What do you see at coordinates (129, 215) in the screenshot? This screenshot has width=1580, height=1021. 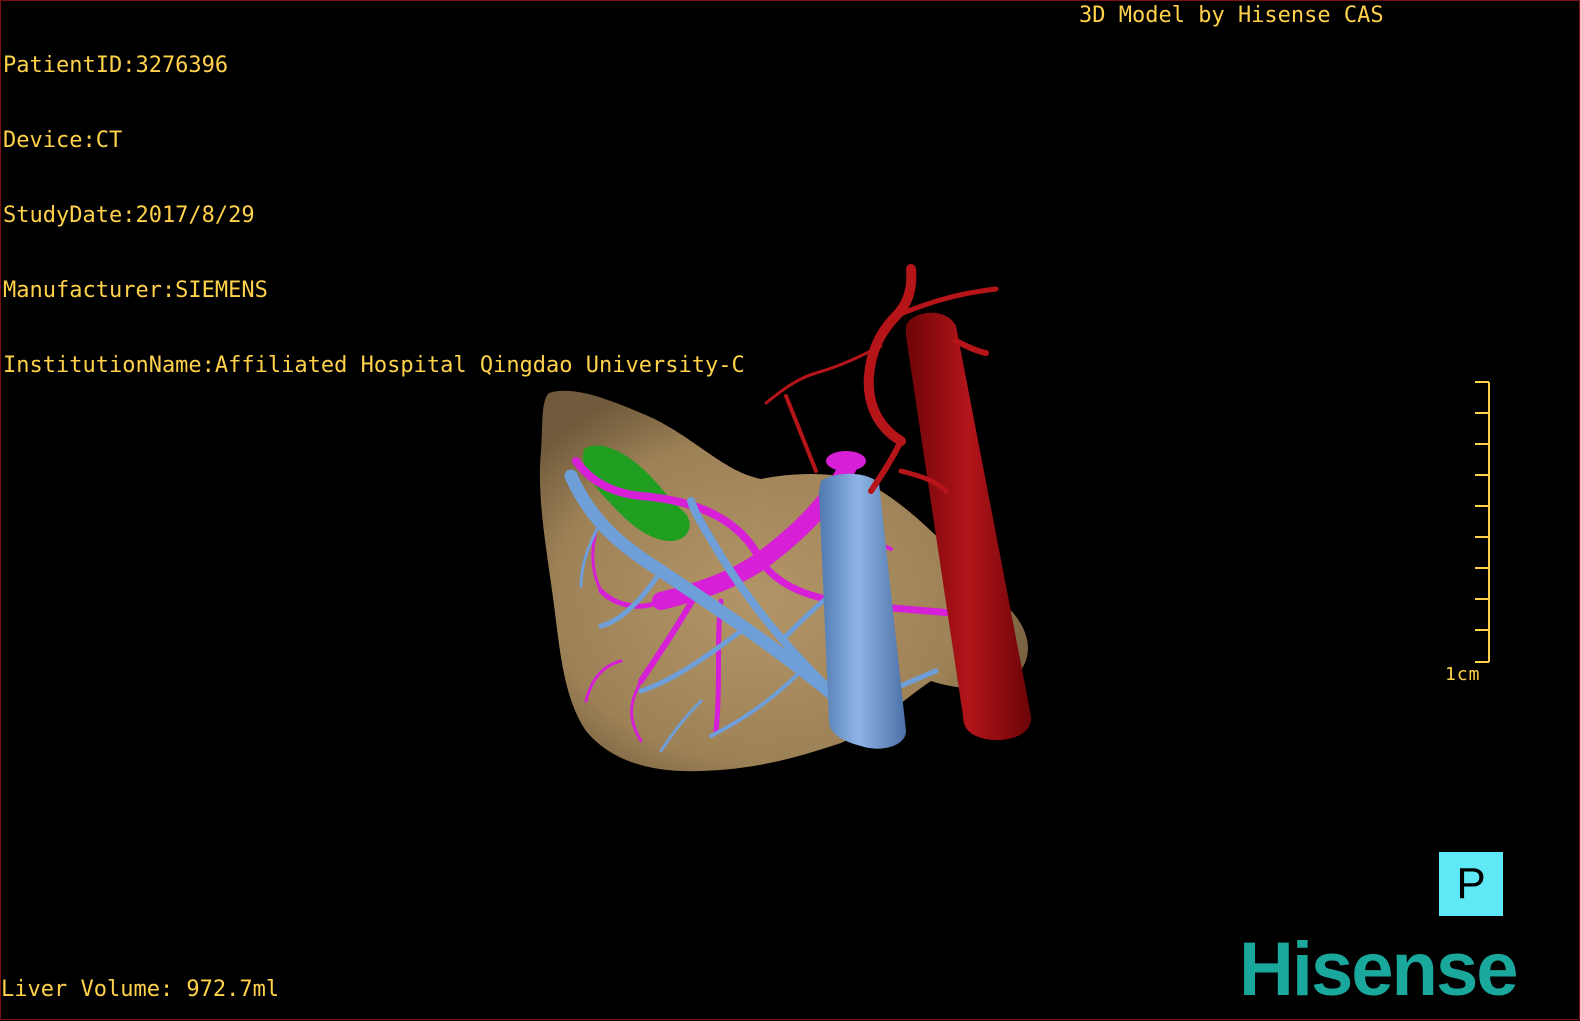 I see `study-date: StudyDate:2017/8/29` at bounding box center [129, 215].